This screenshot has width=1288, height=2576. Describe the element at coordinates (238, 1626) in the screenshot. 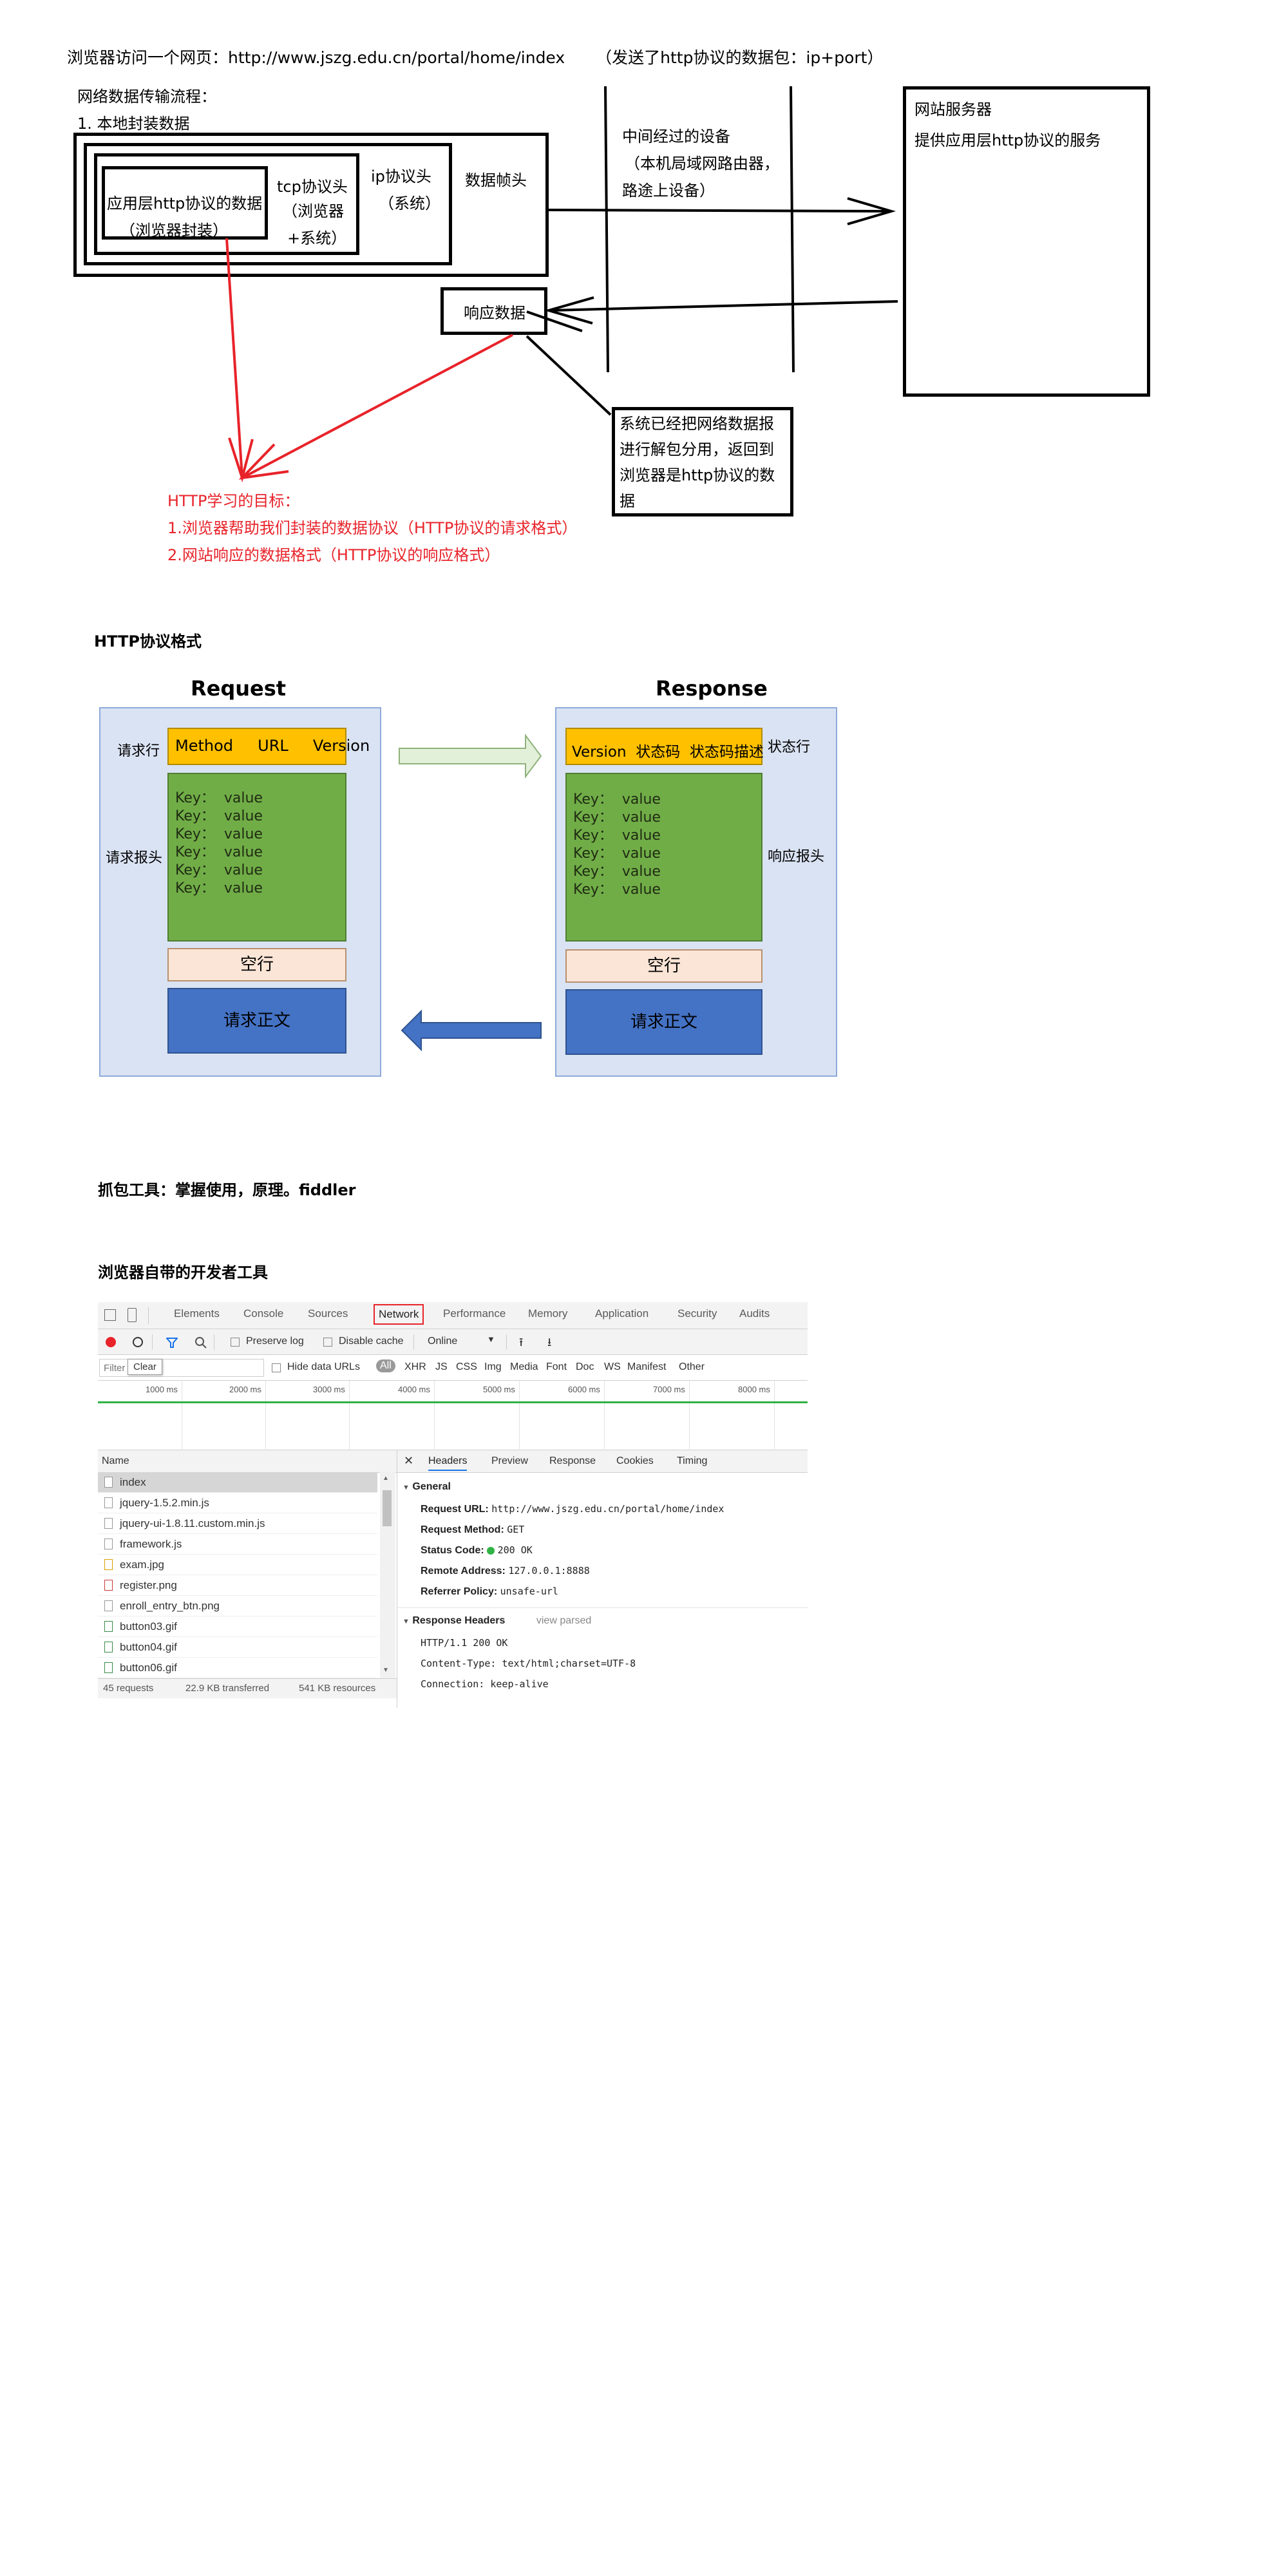

I see `request-row: button03.gif` at that location.